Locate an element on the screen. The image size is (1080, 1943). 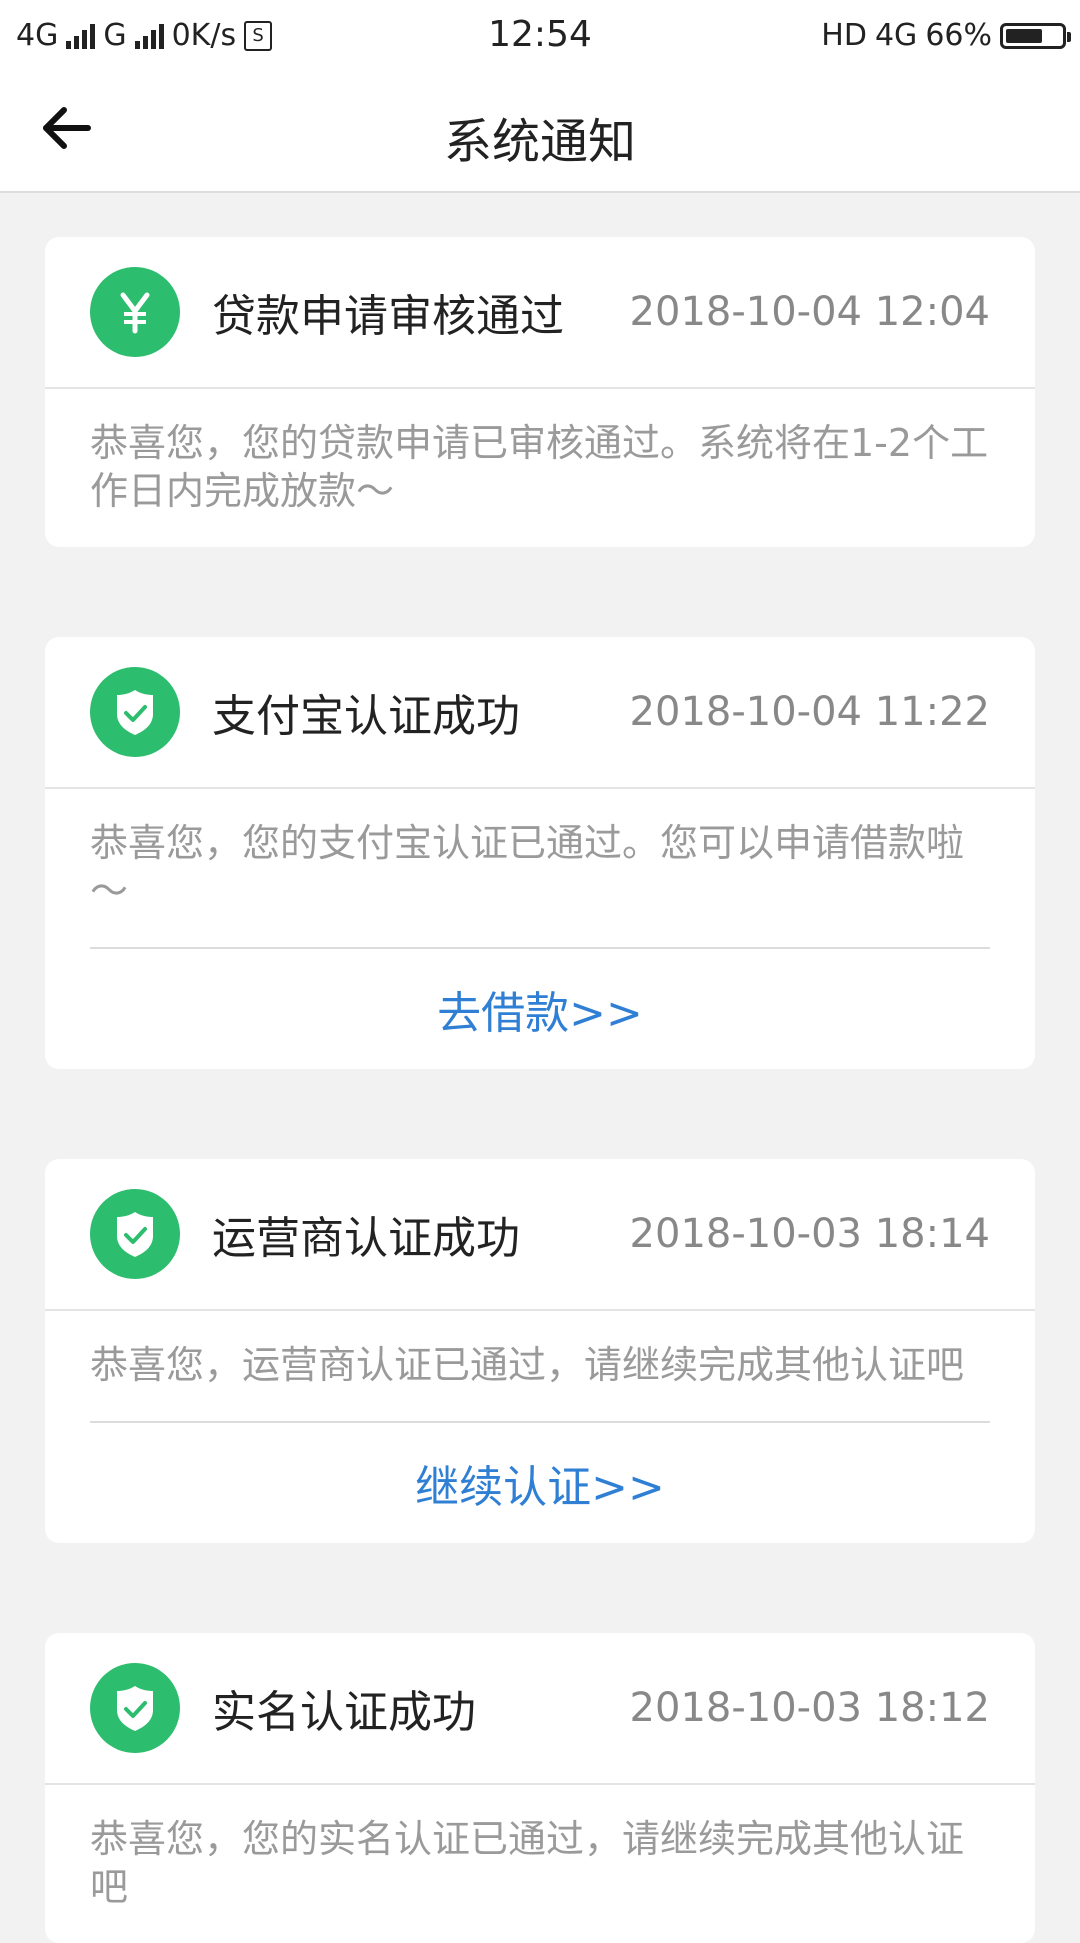
notification-text: 恭喜您，您的贷款申请已审核通过。系统将在1-2个工作日内完成放款～ is located at coordinates (539, 467).